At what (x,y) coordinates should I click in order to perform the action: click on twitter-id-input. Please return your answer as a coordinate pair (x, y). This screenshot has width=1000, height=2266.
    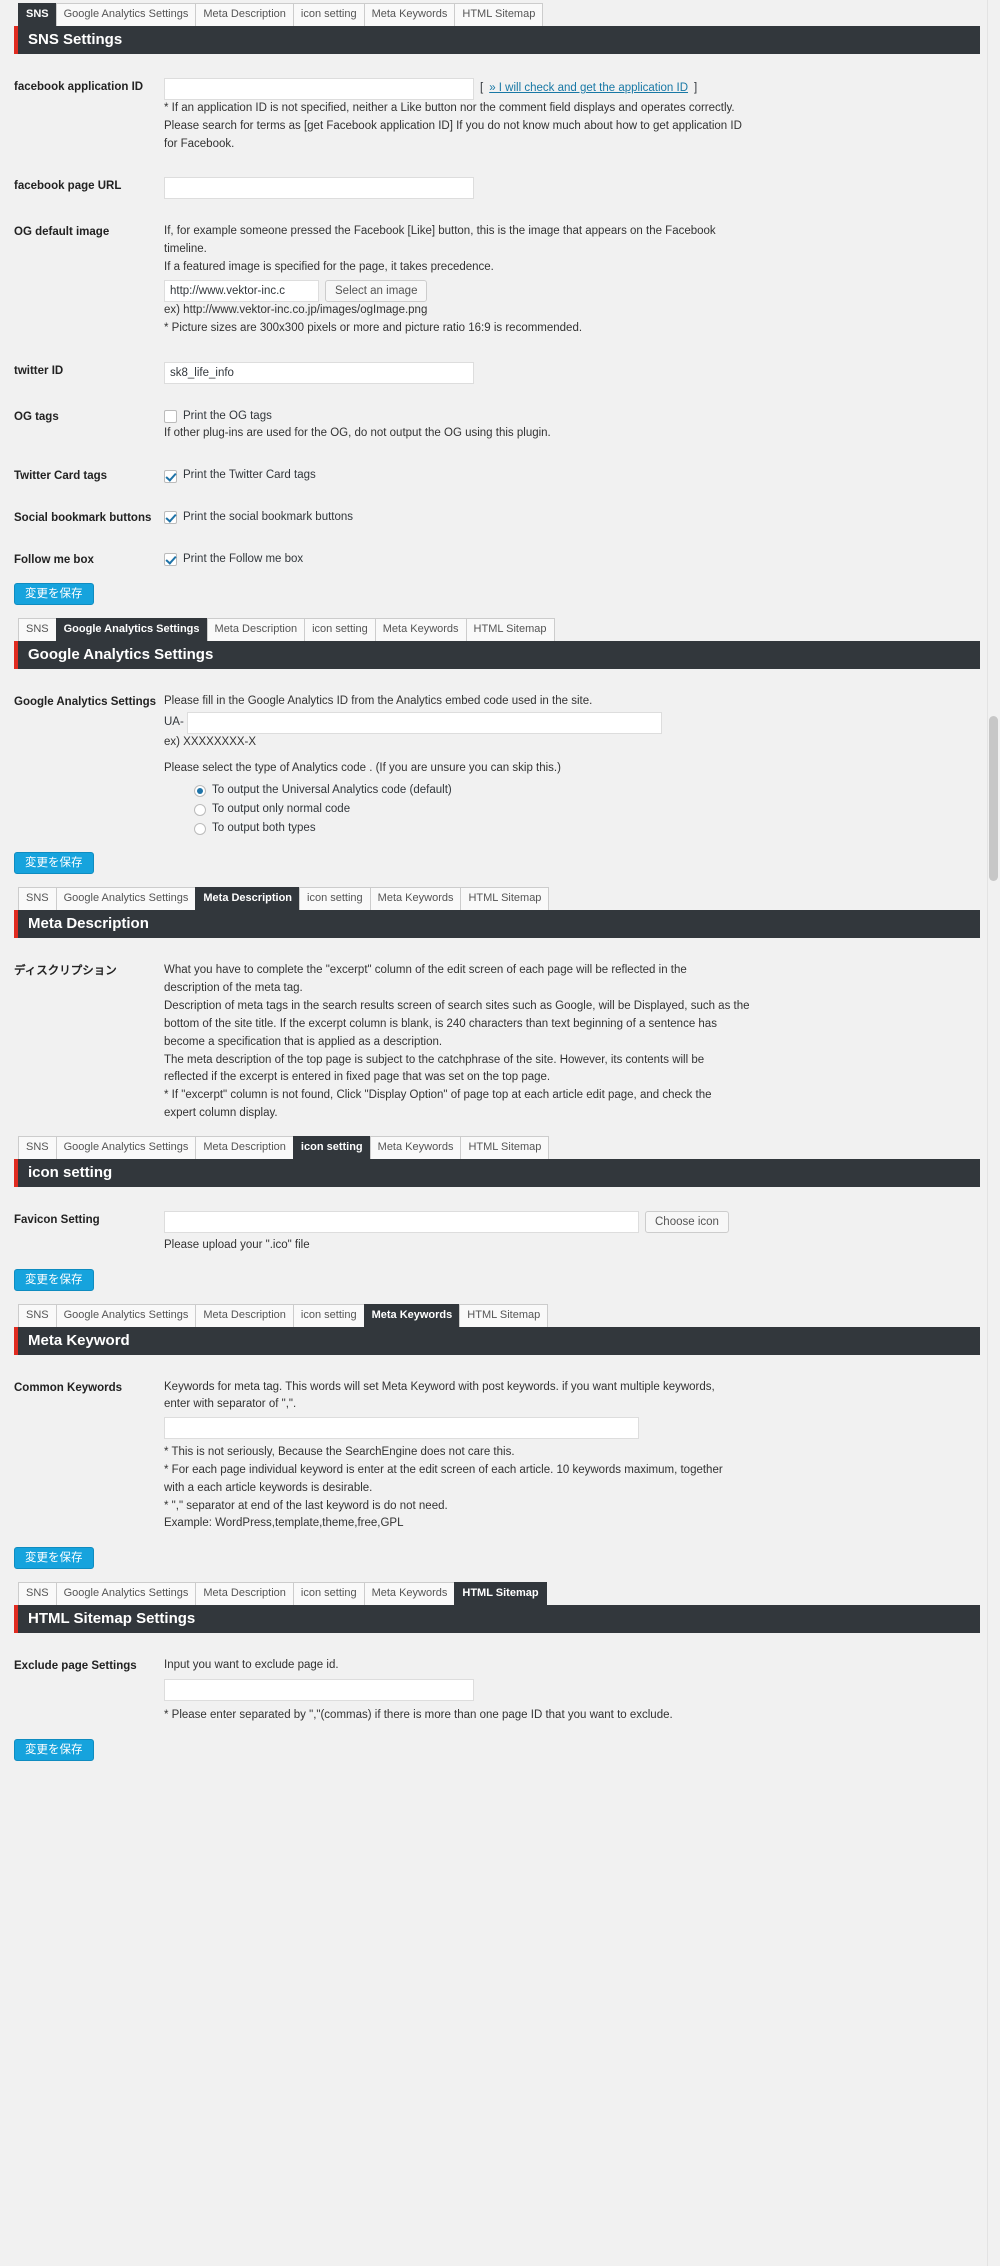
    Looking at the image, I should click on (319, 372).